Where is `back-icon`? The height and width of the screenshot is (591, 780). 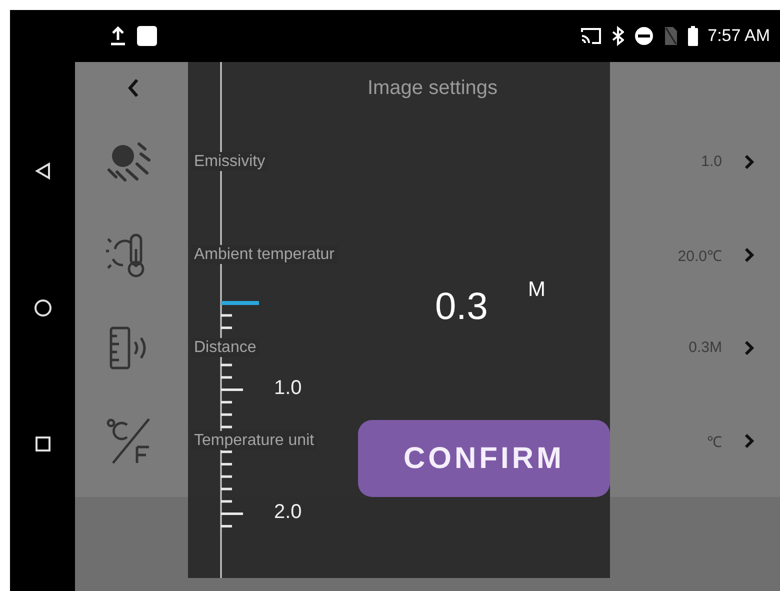
back-icon is located at coordinates (42, 171).